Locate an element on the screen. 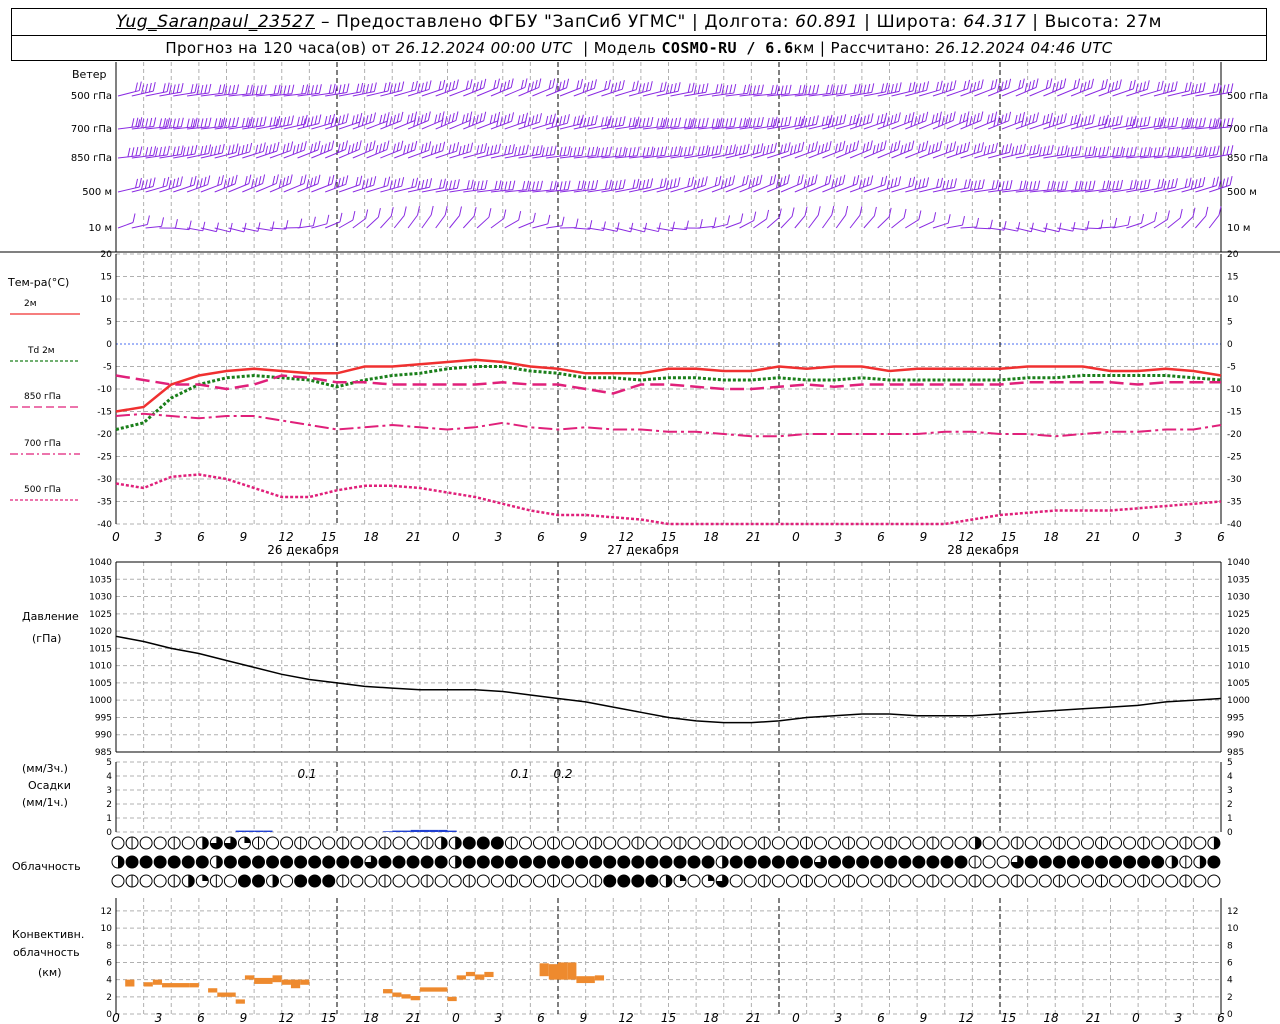  hour-label-bottom: 21 is located at coordinates (753, 1017).